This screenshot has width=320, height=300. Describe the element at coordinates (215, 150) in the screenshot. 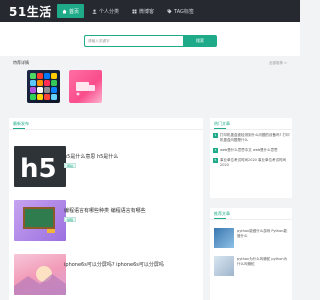

I see `rank-badge: 3` at that location.